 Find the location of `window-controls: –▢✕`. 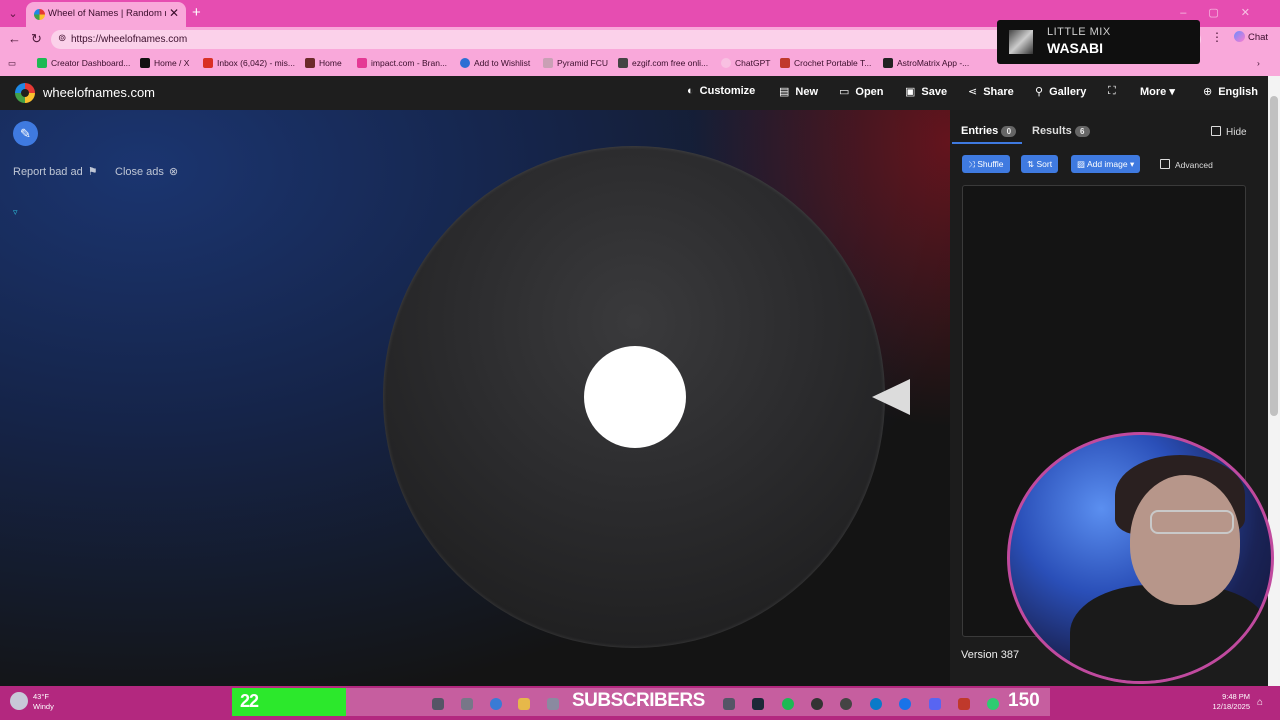

window-controls: –▢✕ is located at coordinates (1226, 12).